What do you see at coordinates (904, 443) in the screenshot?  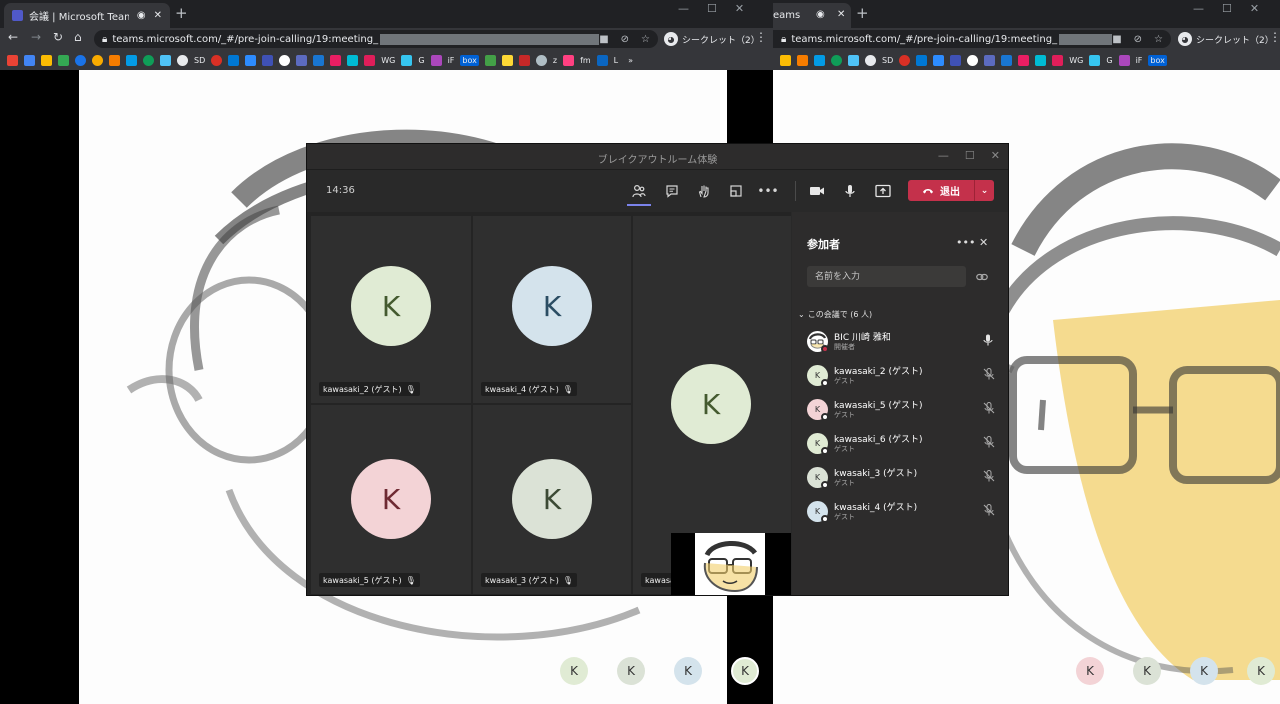 I see `participant-row: K kawasaki_6 (ゲスト) ゲスト` at bounding box center [904, 443].